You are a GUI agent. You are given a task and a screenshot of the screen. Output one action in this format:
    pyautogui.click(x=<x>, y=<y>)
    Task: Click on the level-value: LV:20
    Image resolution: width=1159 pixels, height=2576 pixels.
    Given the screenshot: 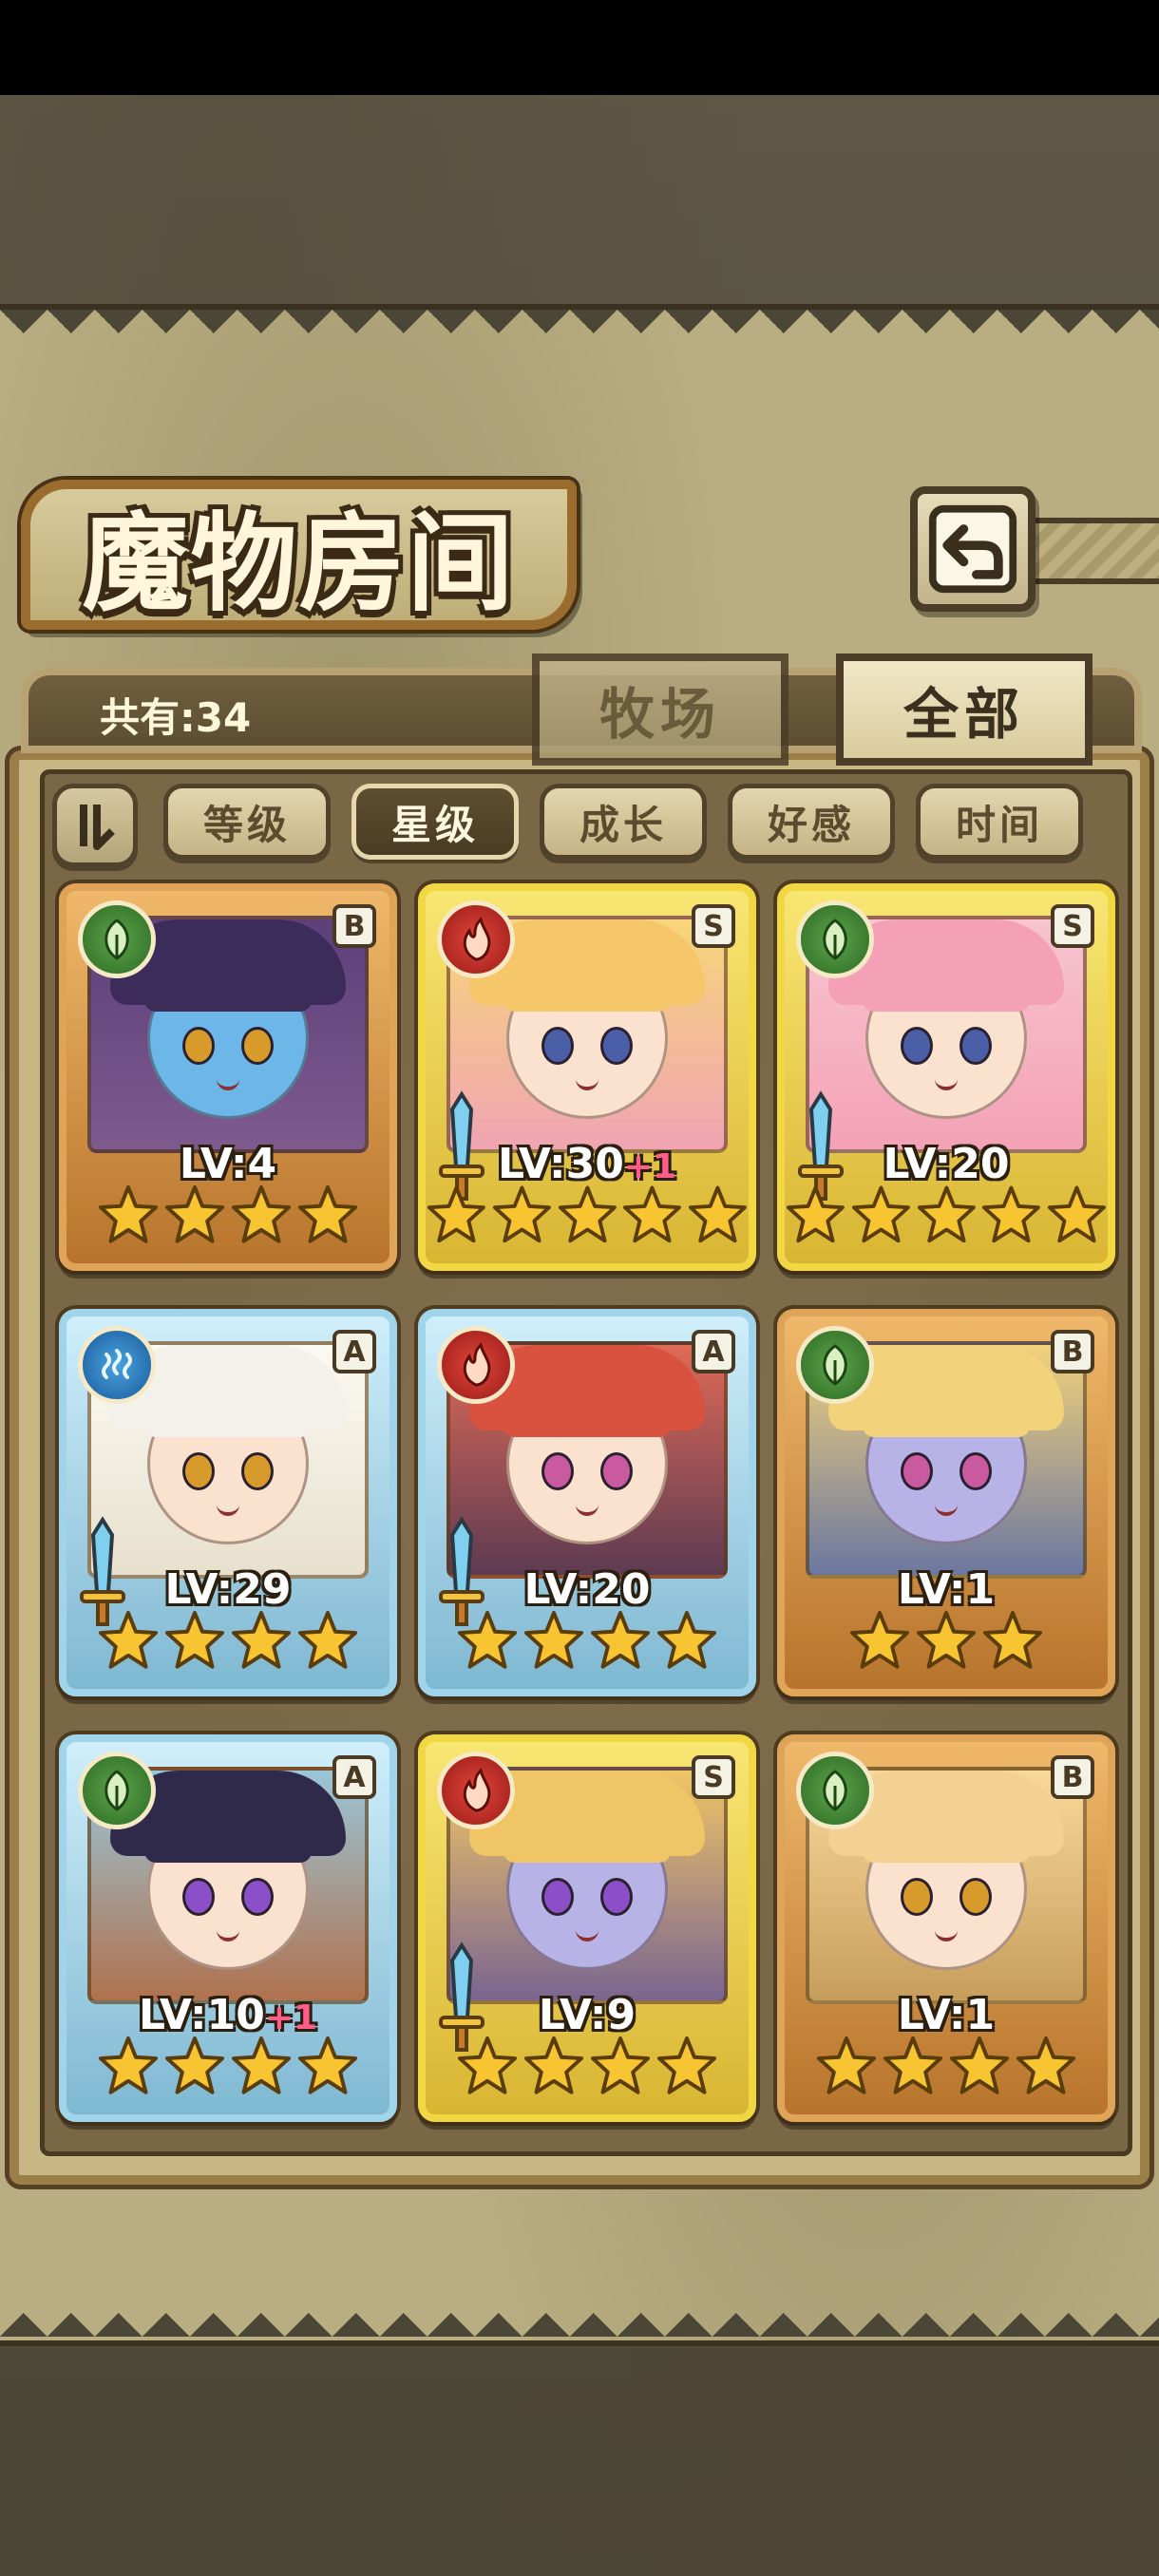 What is the action you would take?
    pyautogui.click(x=587, y=1589)
    